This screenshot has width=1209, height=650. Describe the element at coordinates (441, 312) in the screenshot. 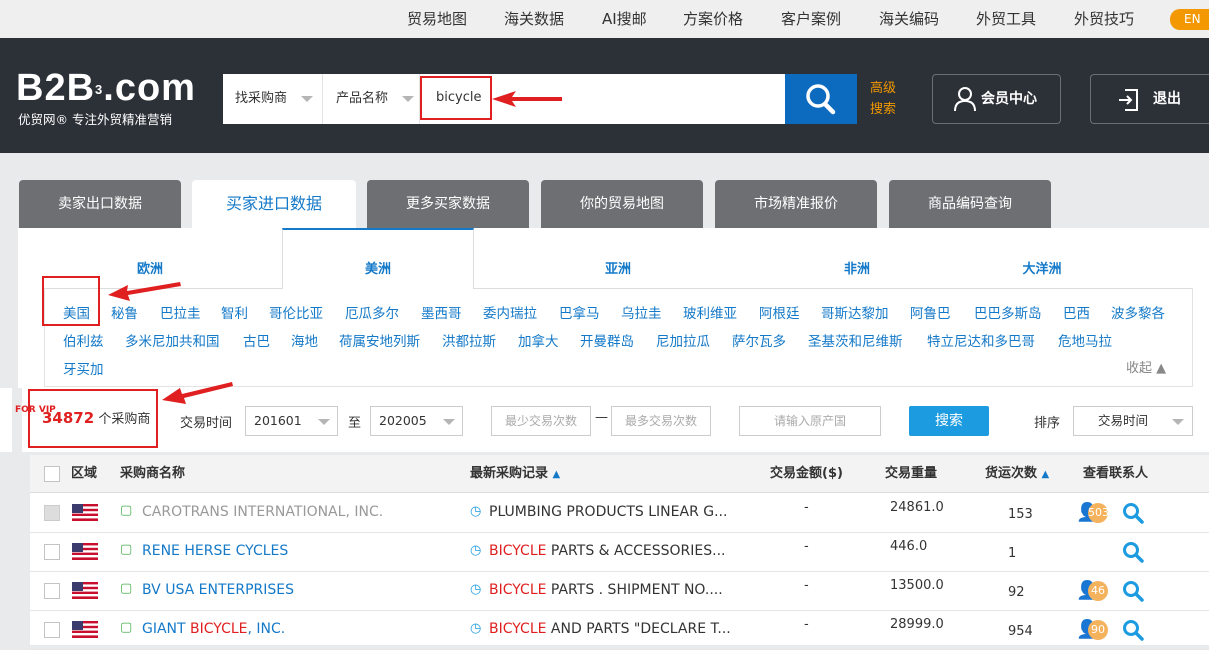

I see `country-link: 墨西哥` at that location.